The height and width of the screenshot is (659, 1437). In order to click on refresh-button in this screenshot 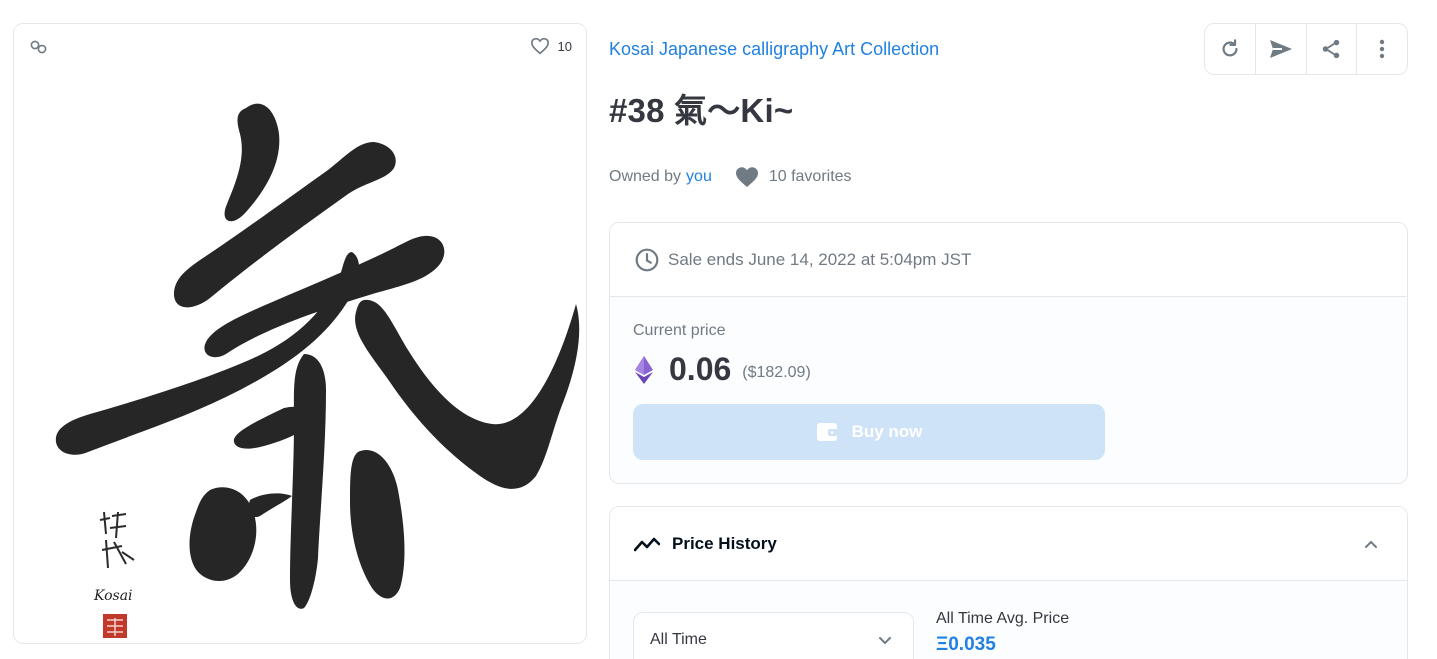, I will do `click(1230, 49)`.